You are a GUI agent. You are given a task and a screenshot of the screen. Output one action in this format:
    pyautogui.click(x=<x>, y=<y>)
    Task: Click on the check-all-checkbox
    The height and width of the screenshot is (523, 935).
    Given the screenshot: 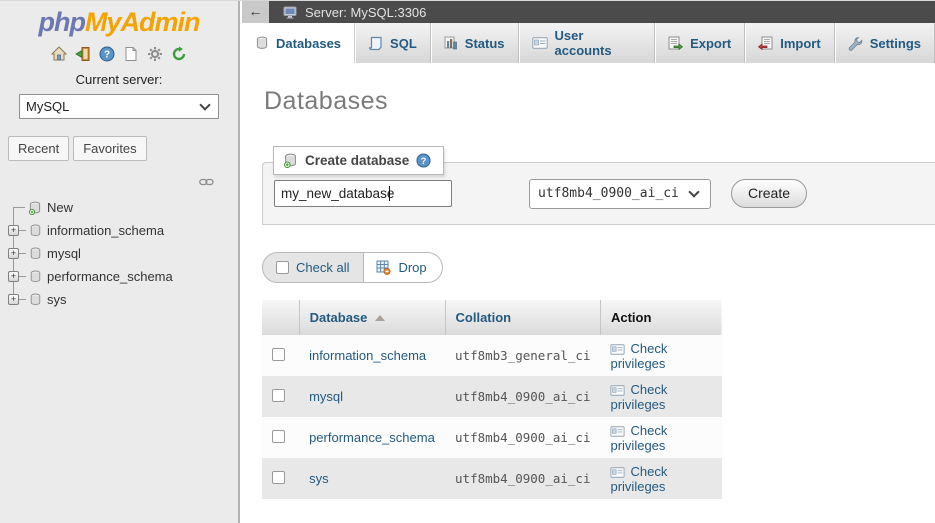 What is the action you would take?
    pyautogui.click(x=282, y=267)
    